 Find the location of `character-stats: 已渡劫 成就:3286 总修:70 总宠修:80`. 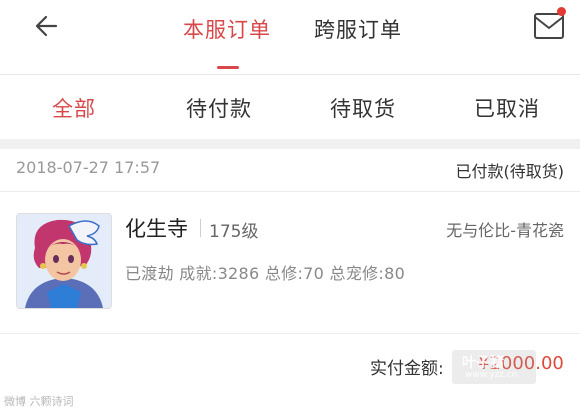

character-stats: 已渡劫 成就:3286 总修:70 总宠修:80 is located at coordinates (265, 273).